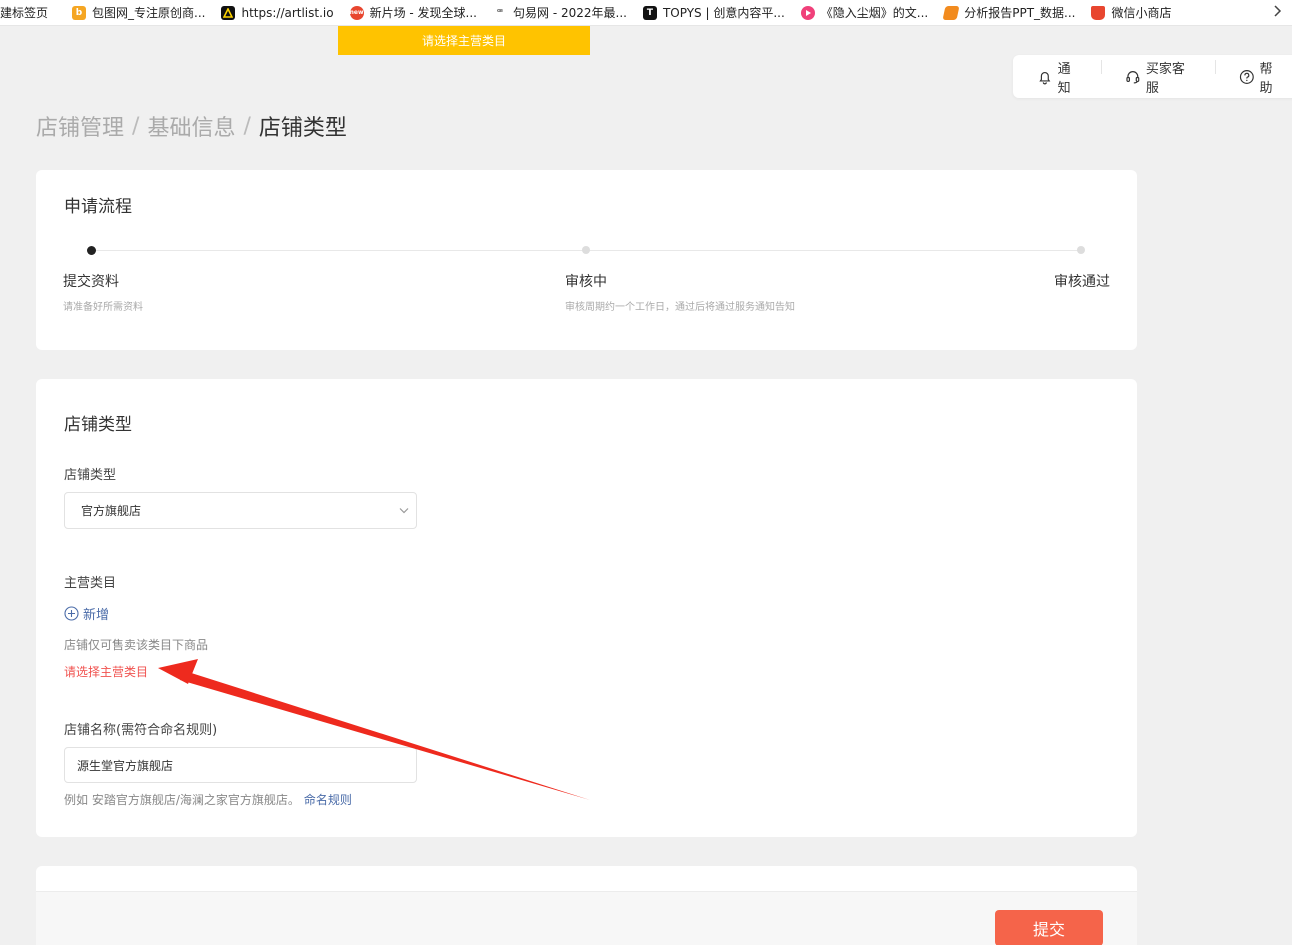  I want to click on toast-text: 请选择主营类目, so click(463, 41).